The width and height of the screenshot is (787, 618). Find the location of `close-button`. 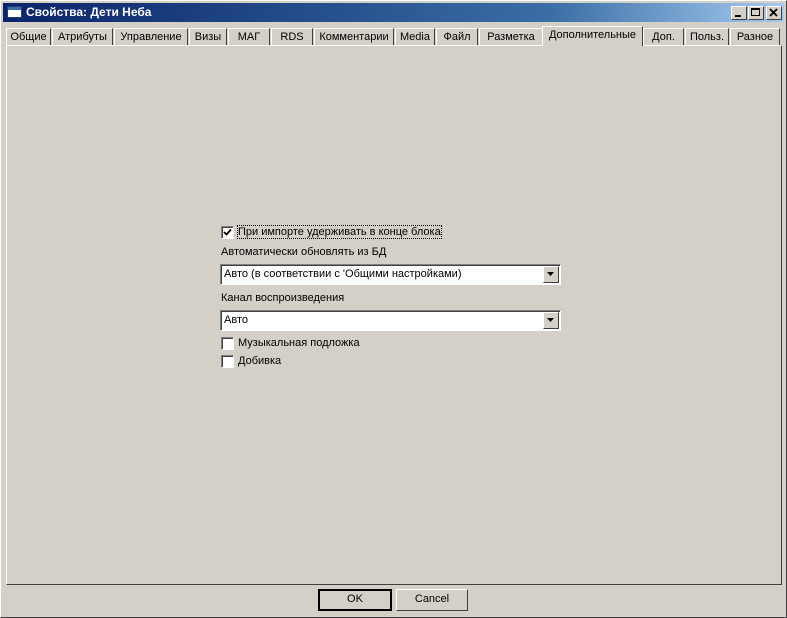

close-button is located at coordinates (774, 13).